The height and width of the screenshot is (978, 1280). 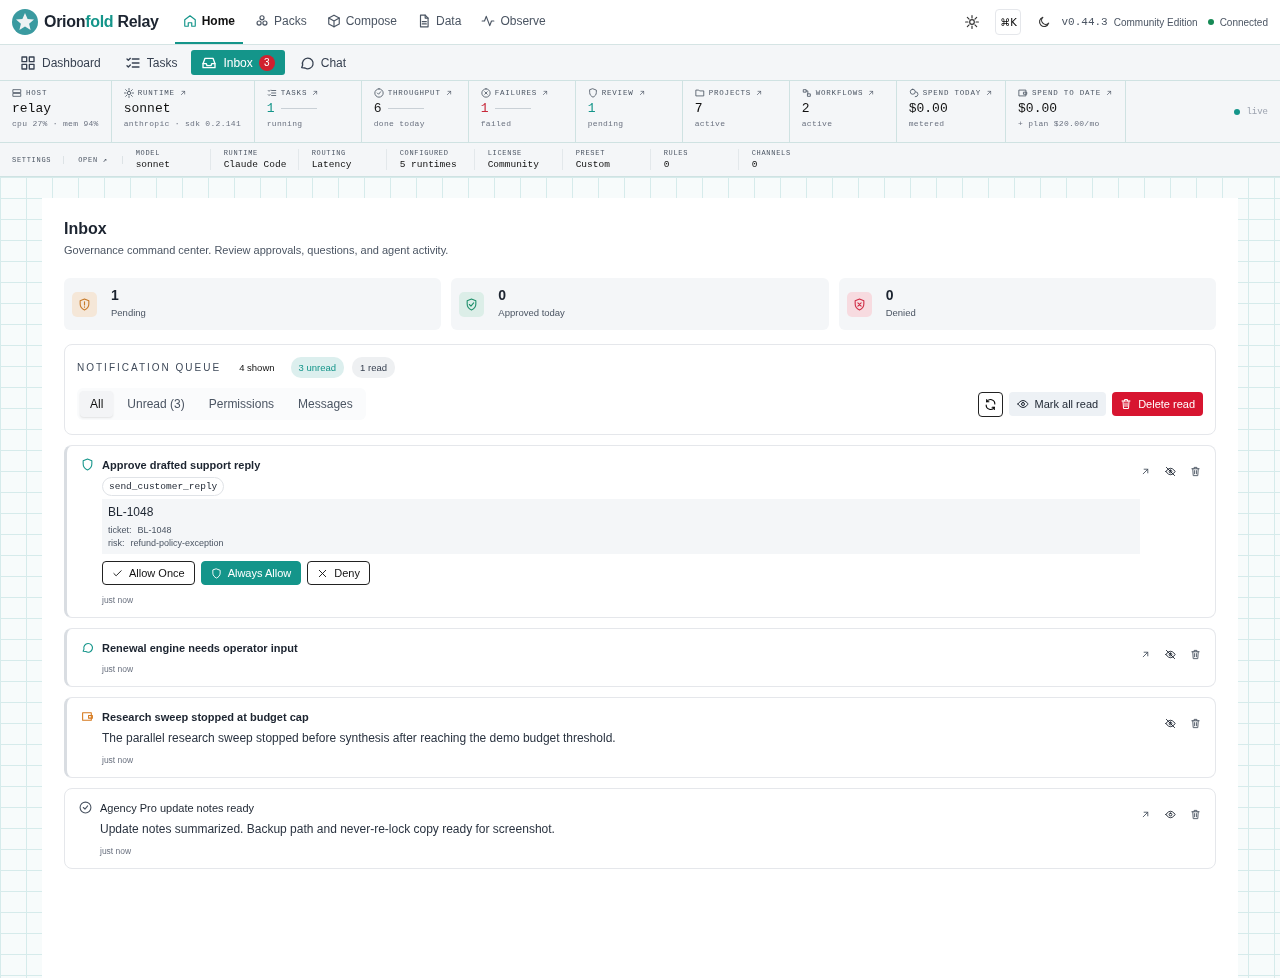 What do you see at coordinates (698, 108) in the screenshot?
I see `metric-value: 7` at bounding box center [698, 108].